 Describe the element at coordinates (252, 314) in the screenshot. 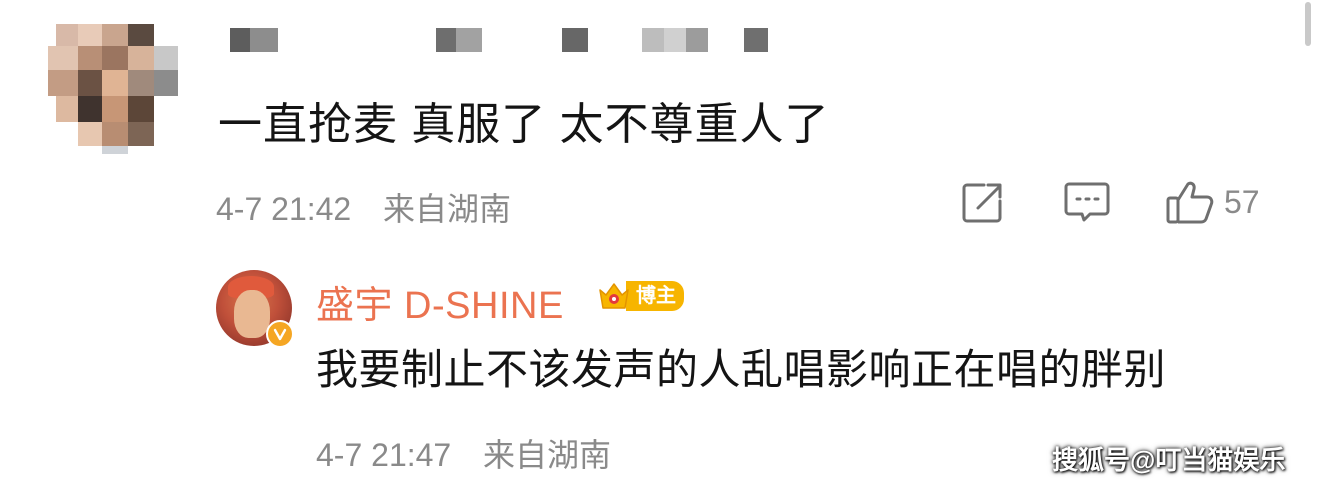

I see `avatar-face` at that location.